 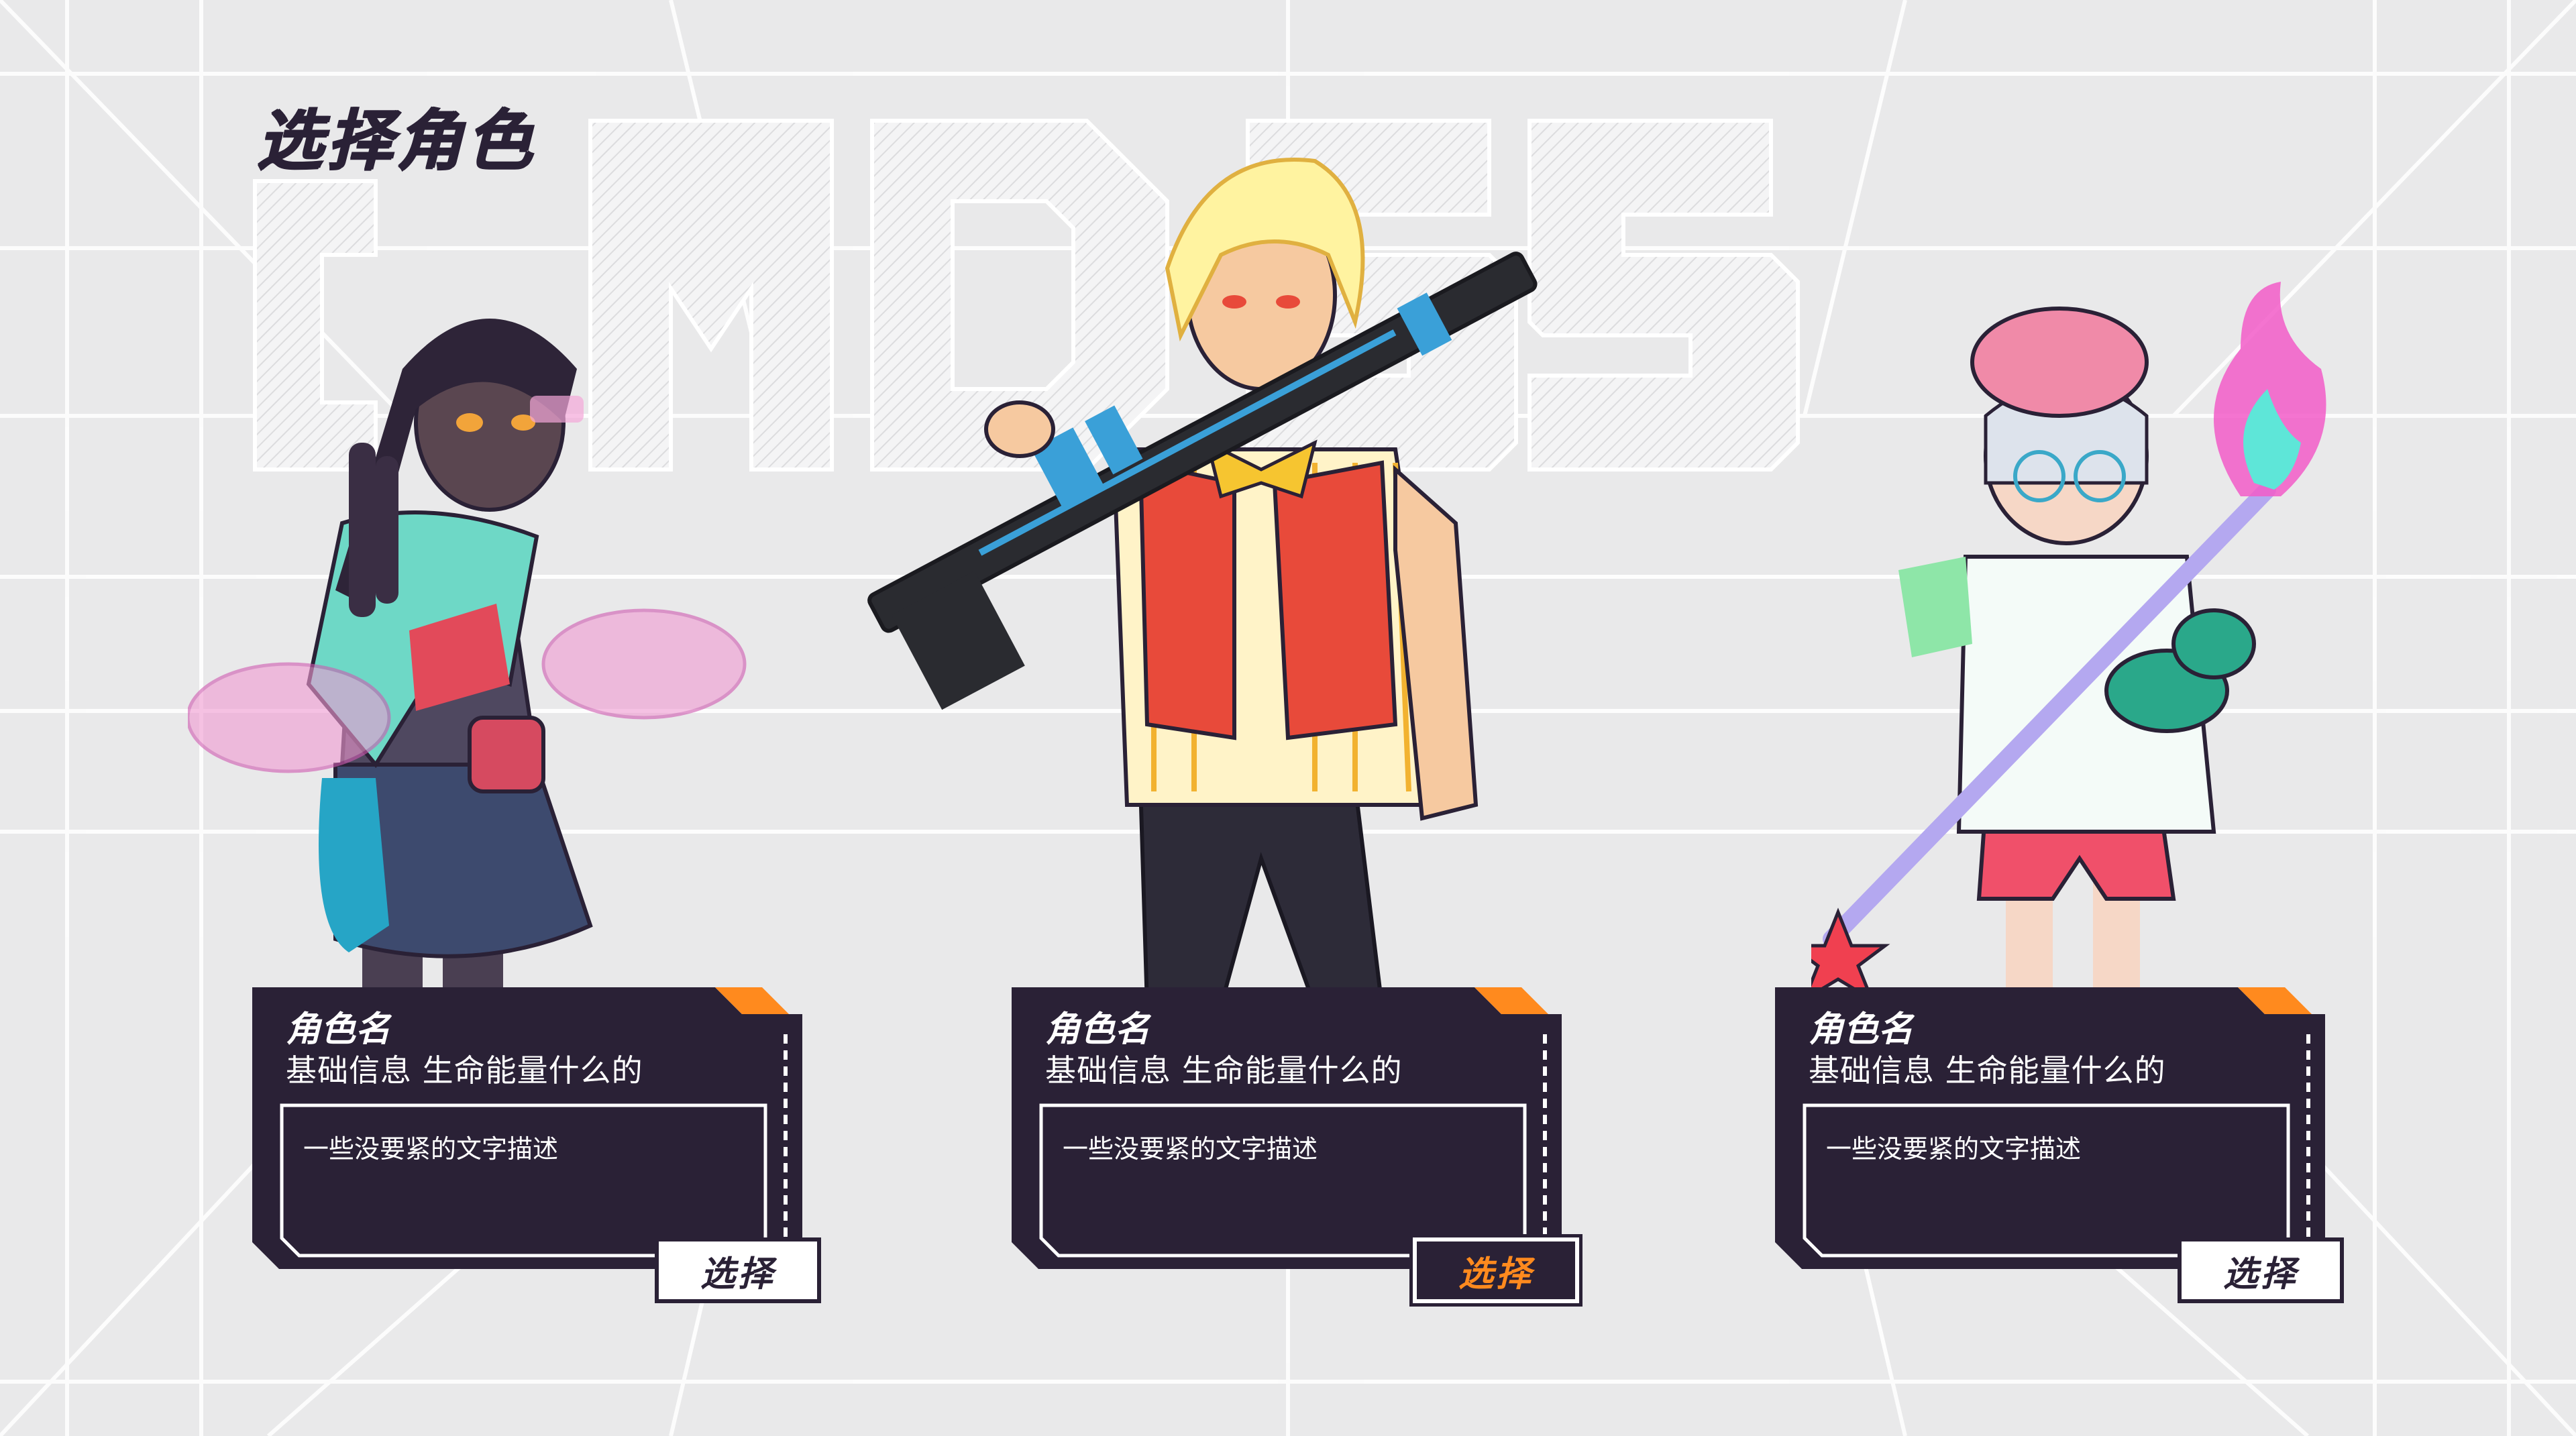 I want to click on page-title: 选择角色, so click(x=396, y=141).